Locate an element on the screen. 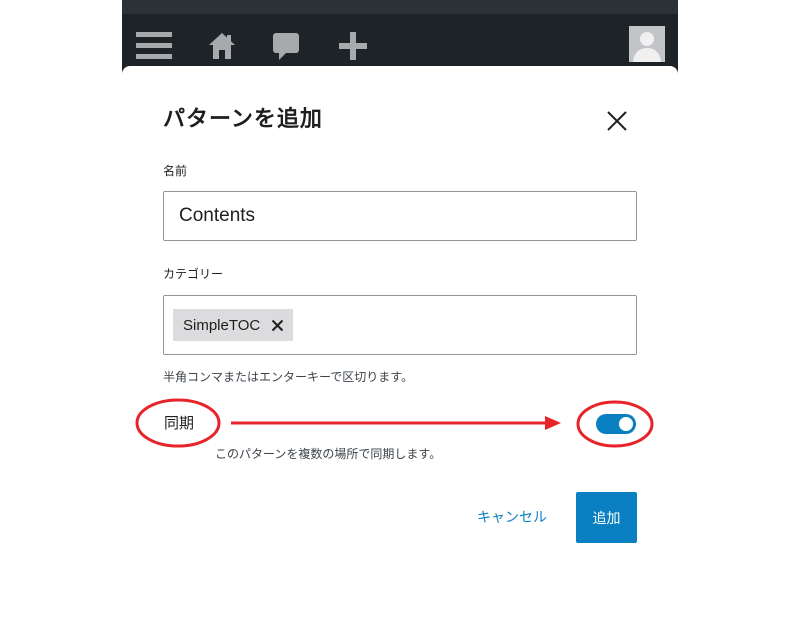 This screenshot has width=800, height=626. avatar is located at coordinates (647, 44).